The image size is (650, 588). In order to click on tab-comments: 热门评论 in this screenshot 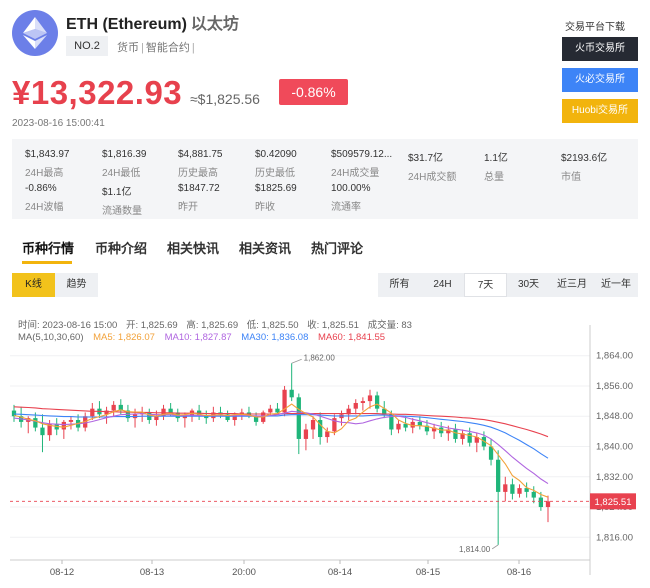, I will do `click(337, 247)`.